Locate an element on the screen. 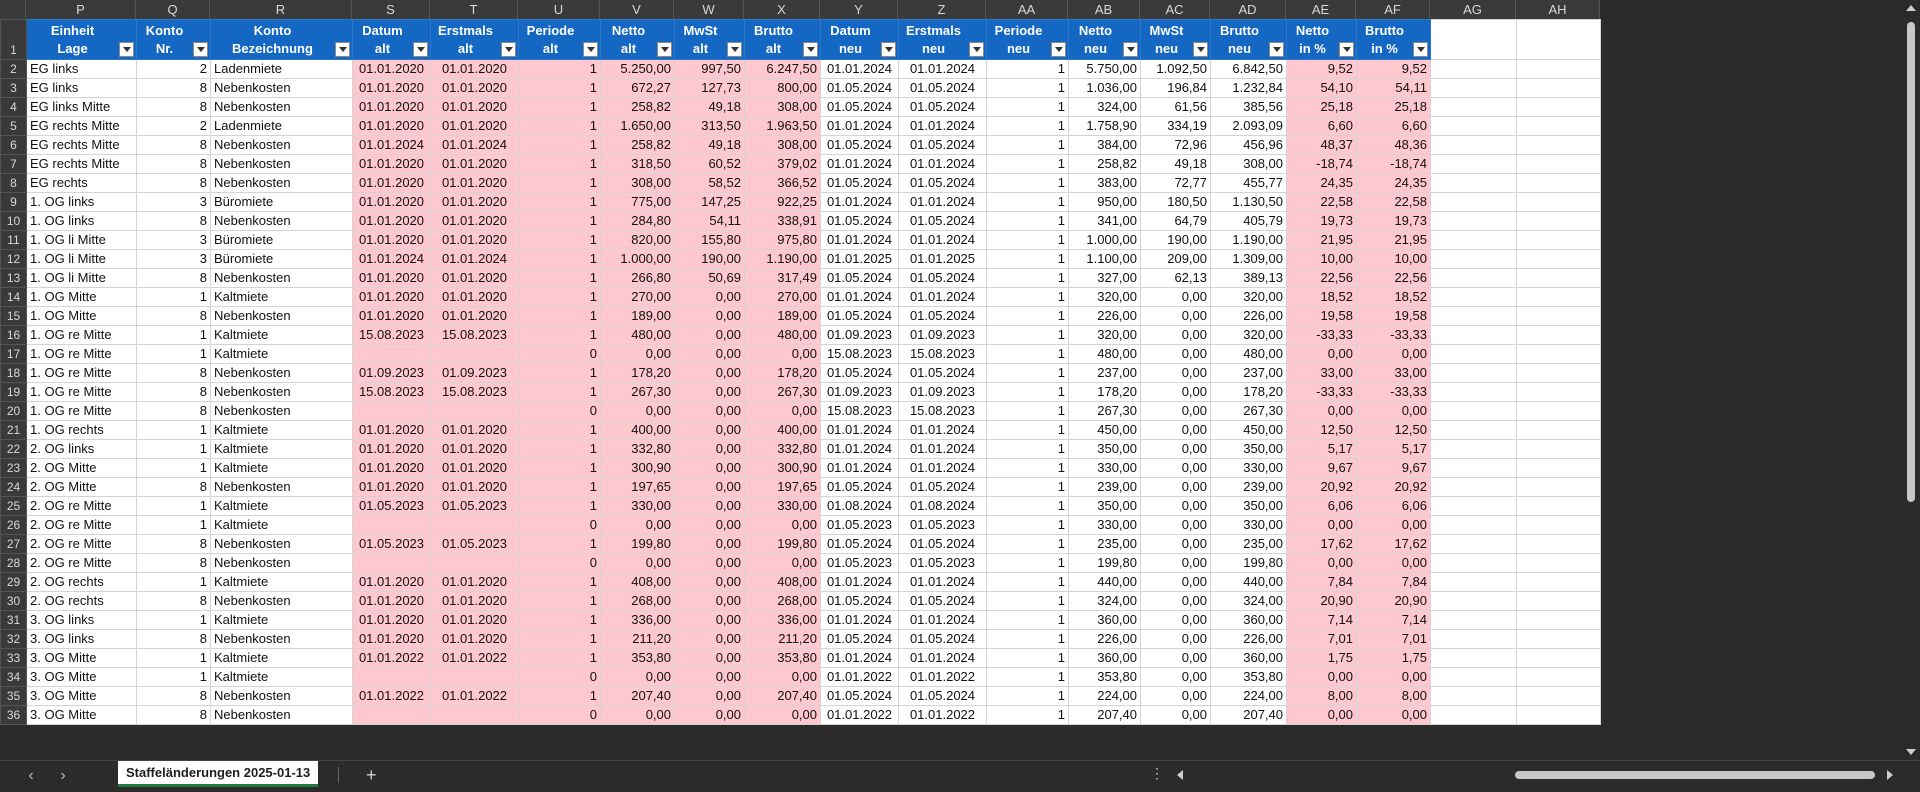  cell-ab: 224,00 is located at coordinates (1104, 696).